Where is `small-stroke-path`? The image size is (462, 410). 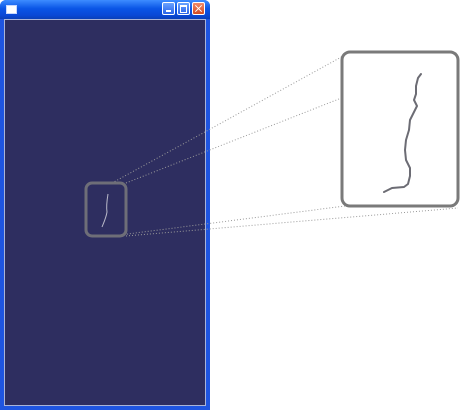 small-stroke-path is located at coordinates (105, 210).